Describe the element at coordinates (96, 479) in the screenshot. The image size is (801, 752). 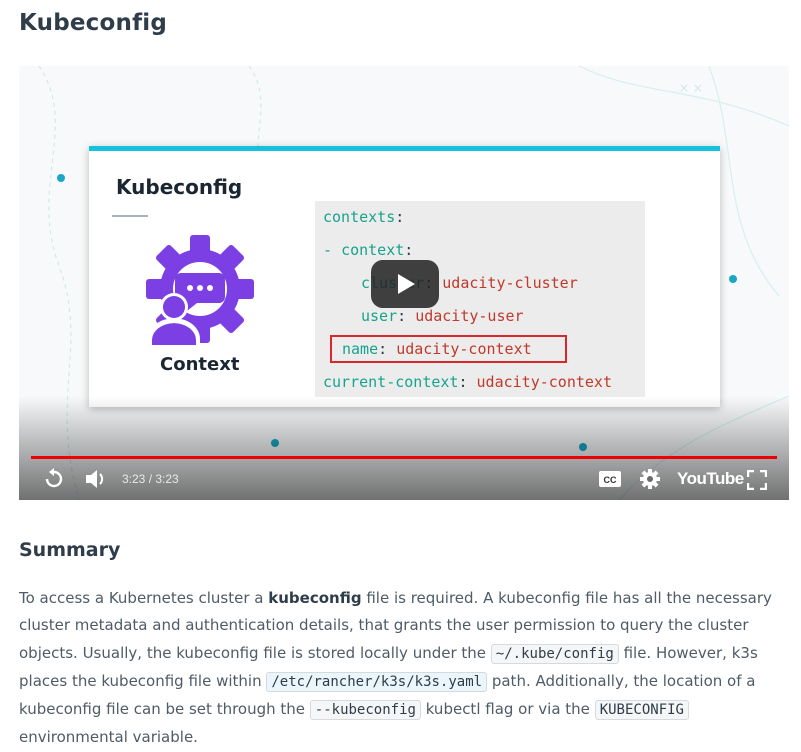
I see `volume-icon` at that location.